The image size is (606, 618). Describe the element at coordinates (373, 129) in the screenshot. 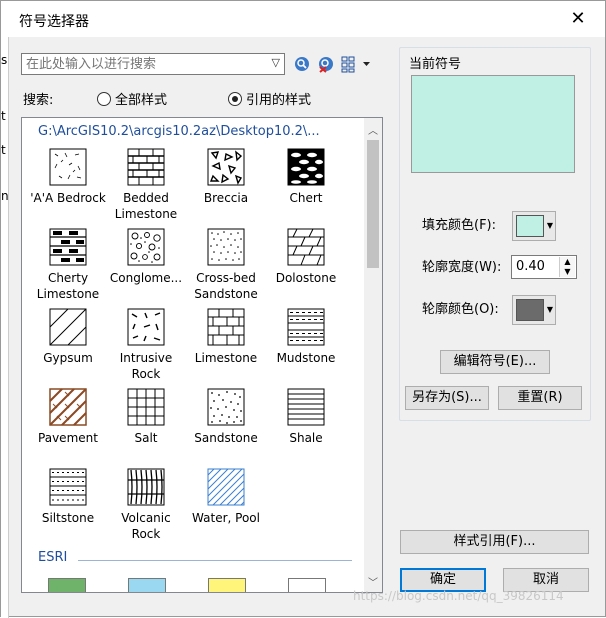

I see `scroll-up-icon: ︿` at that location.